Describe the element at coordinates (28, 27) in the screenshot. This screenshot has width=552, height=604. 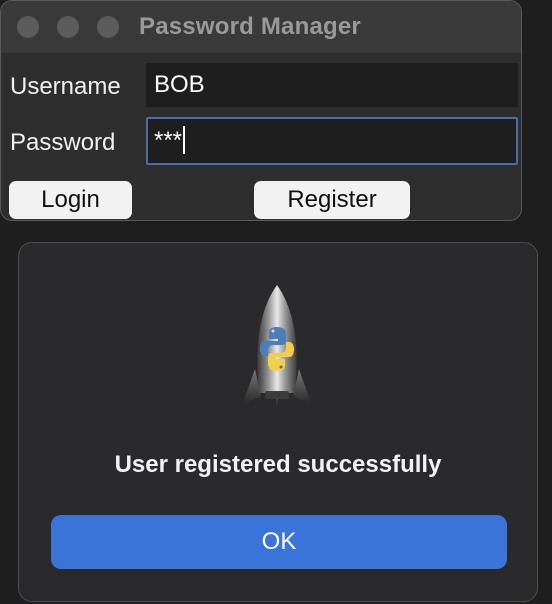
I see `close-window-button` at that location.